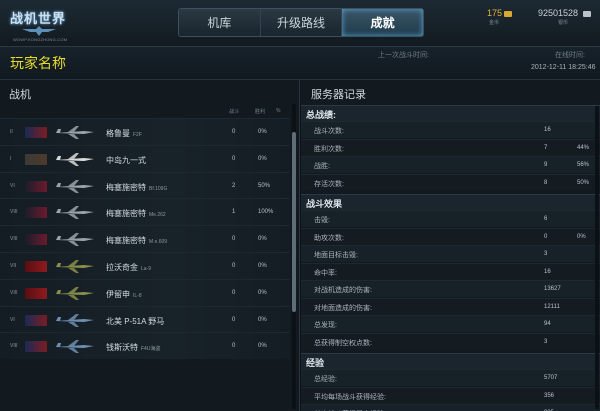 The width and height of the screenshot is (600, 411). I want to click on record-row: 平均每场战斗获得经验: 356, so click(450, 395).